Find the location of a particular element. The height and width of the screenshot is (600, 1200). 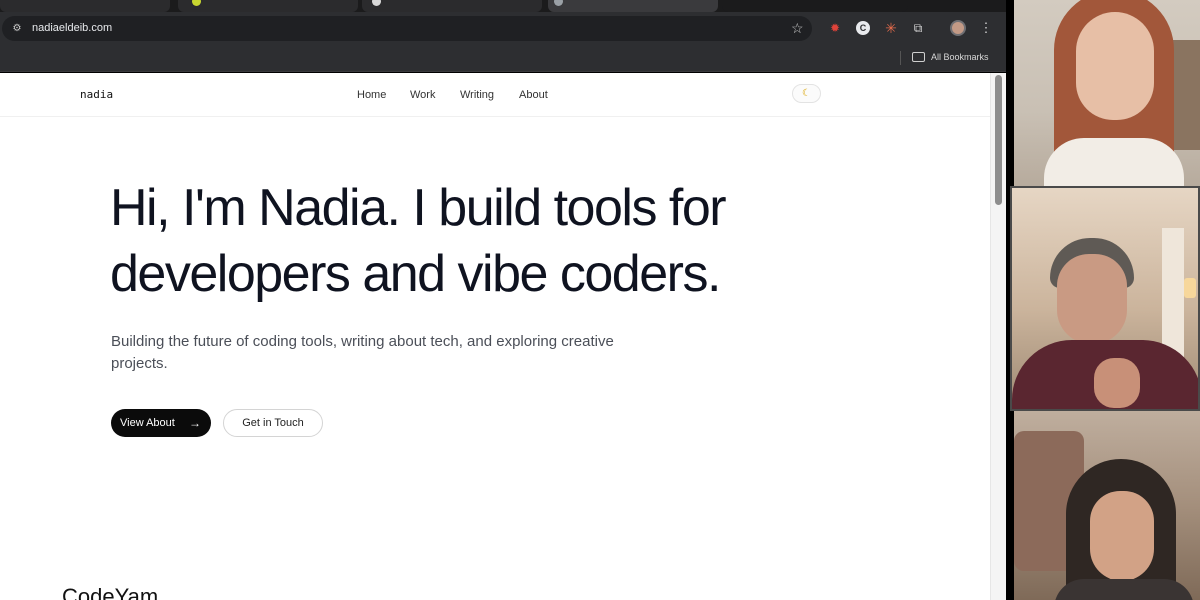

theme-toggle-button: ☾ is located at coordinates (806, 93).